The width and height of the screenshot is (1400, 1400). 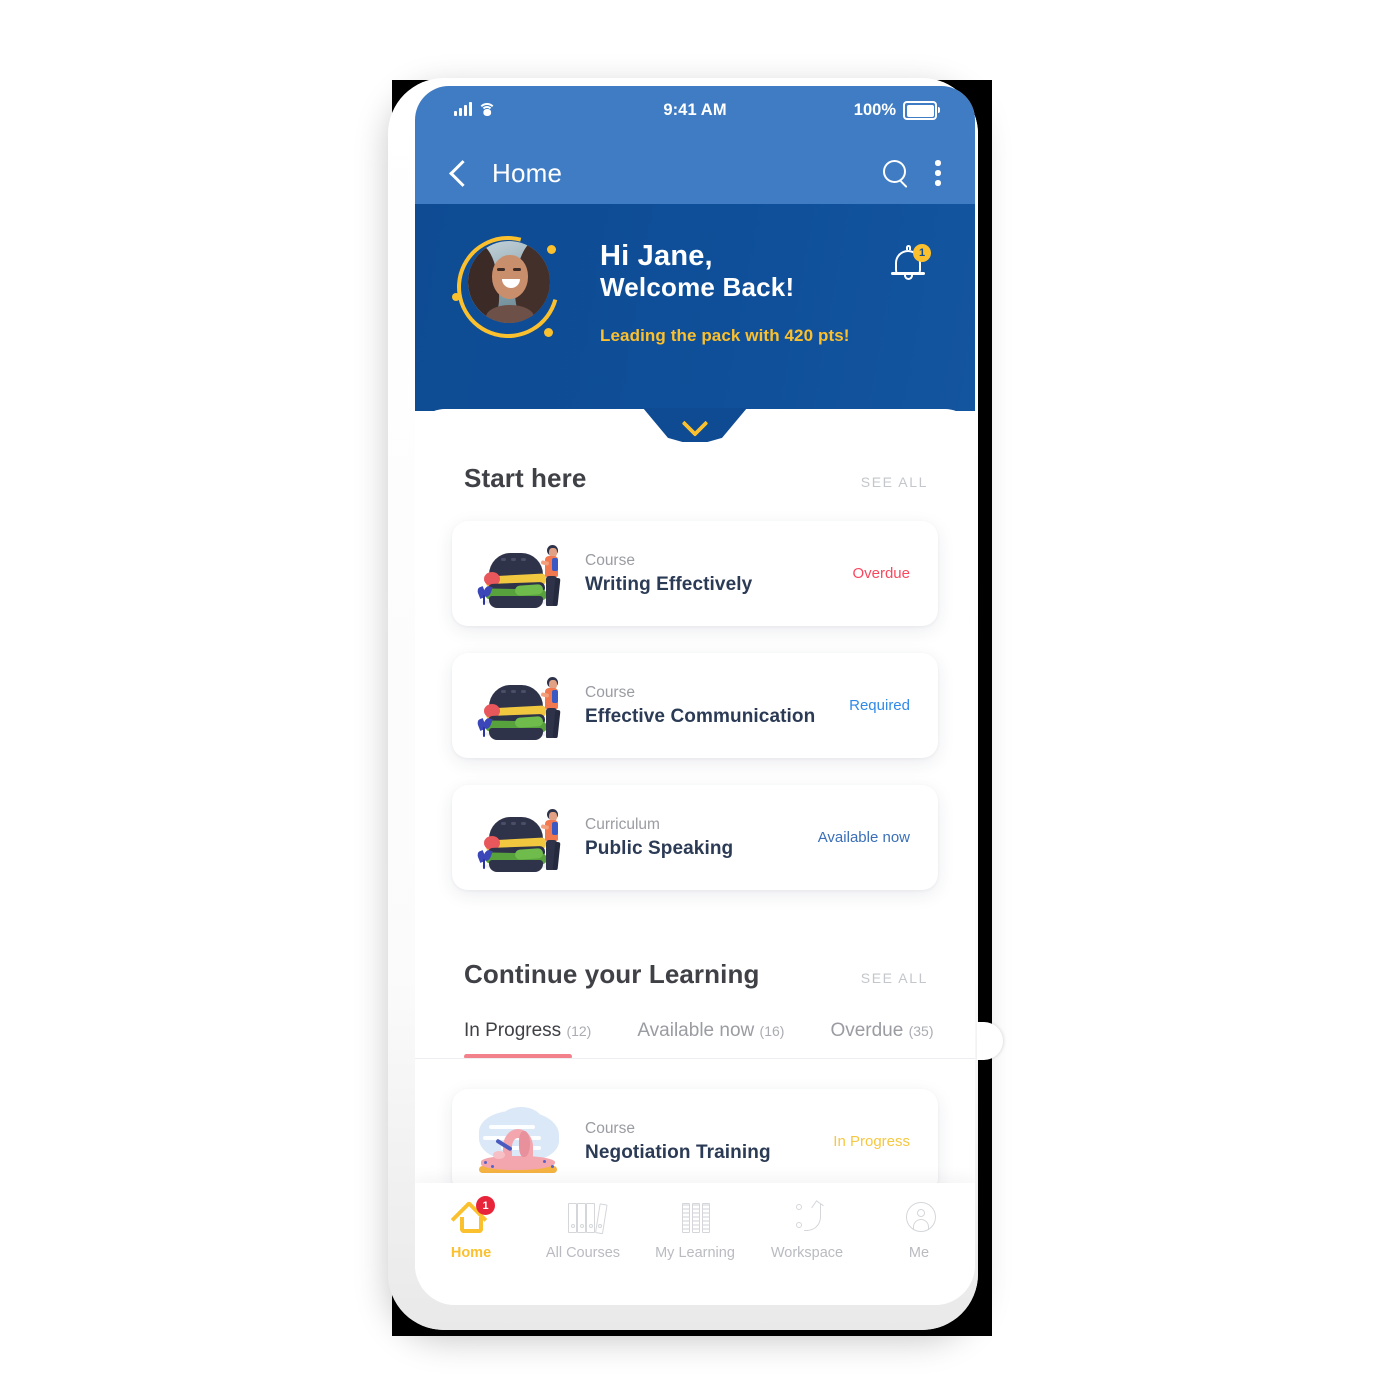 I want to click on battery-percent-label: 100%, so click(x=874, y=110).